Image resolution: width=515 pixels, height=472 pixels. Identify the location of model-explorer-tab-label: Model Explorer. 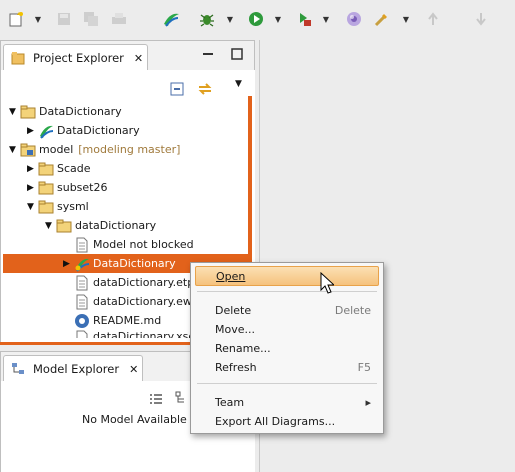
(76, 369).